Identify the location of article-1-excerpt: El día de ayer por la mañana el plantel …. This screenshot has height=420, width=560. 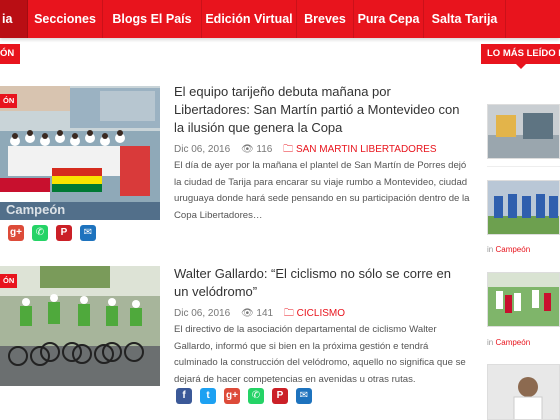
(322, 190).